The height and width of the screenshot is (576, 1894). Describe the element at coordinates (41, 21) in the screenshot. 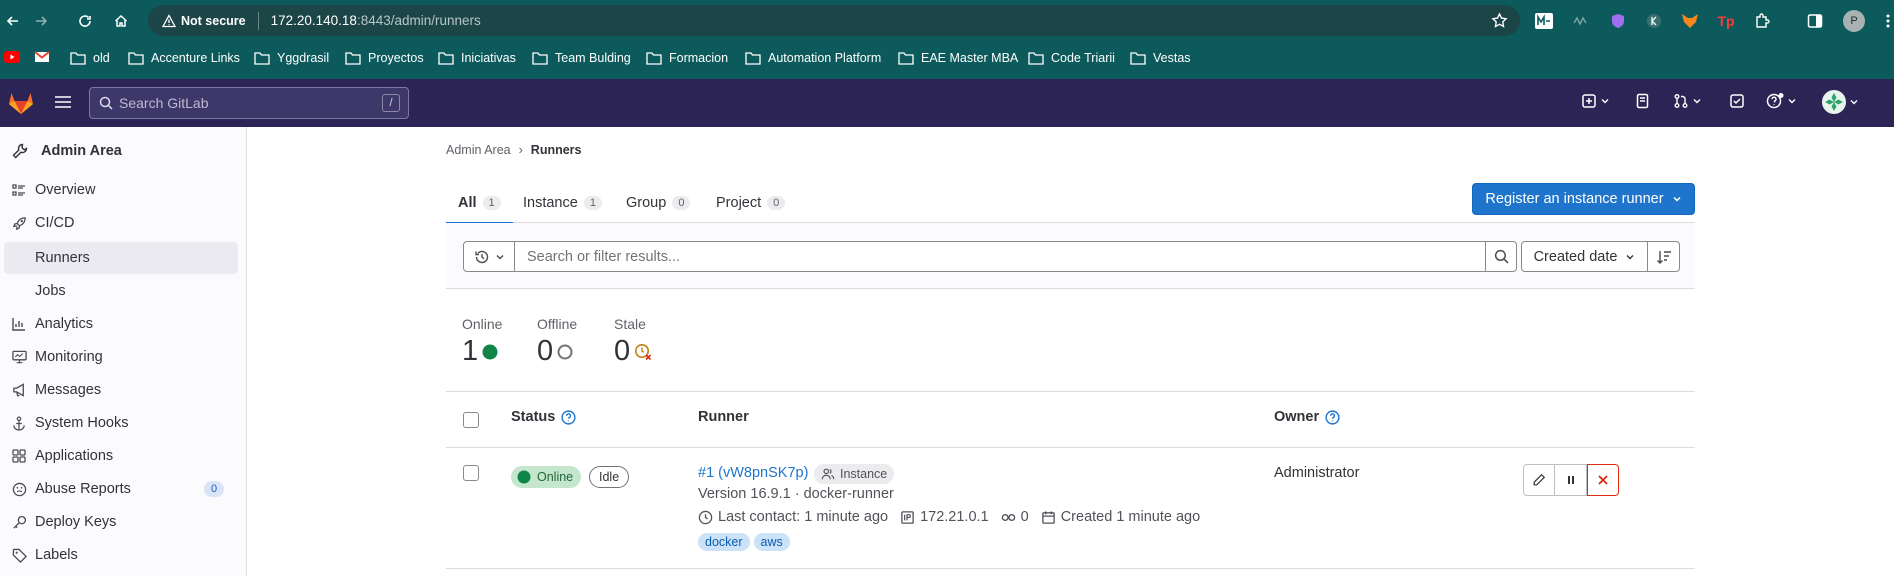

I see `forward-icon` at that location.